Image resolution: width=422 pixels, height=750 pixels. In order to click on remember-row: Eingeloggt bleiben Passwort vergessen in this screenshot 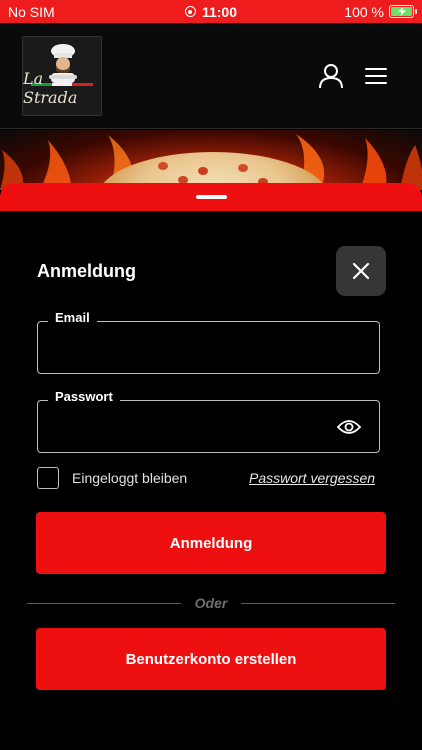, I will do `click(212, 478)`.